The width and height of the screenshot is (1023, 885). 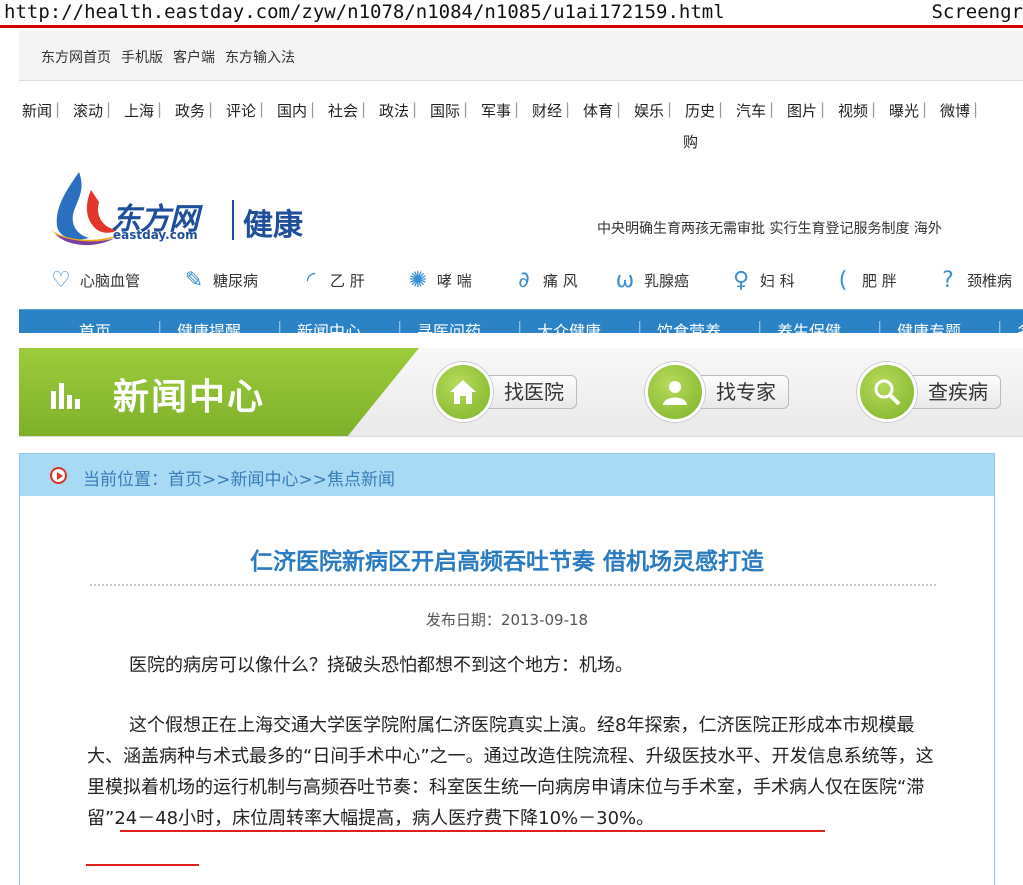 I want to click on main-nav-item-4: 大众健康, so click(x=569, y=325).